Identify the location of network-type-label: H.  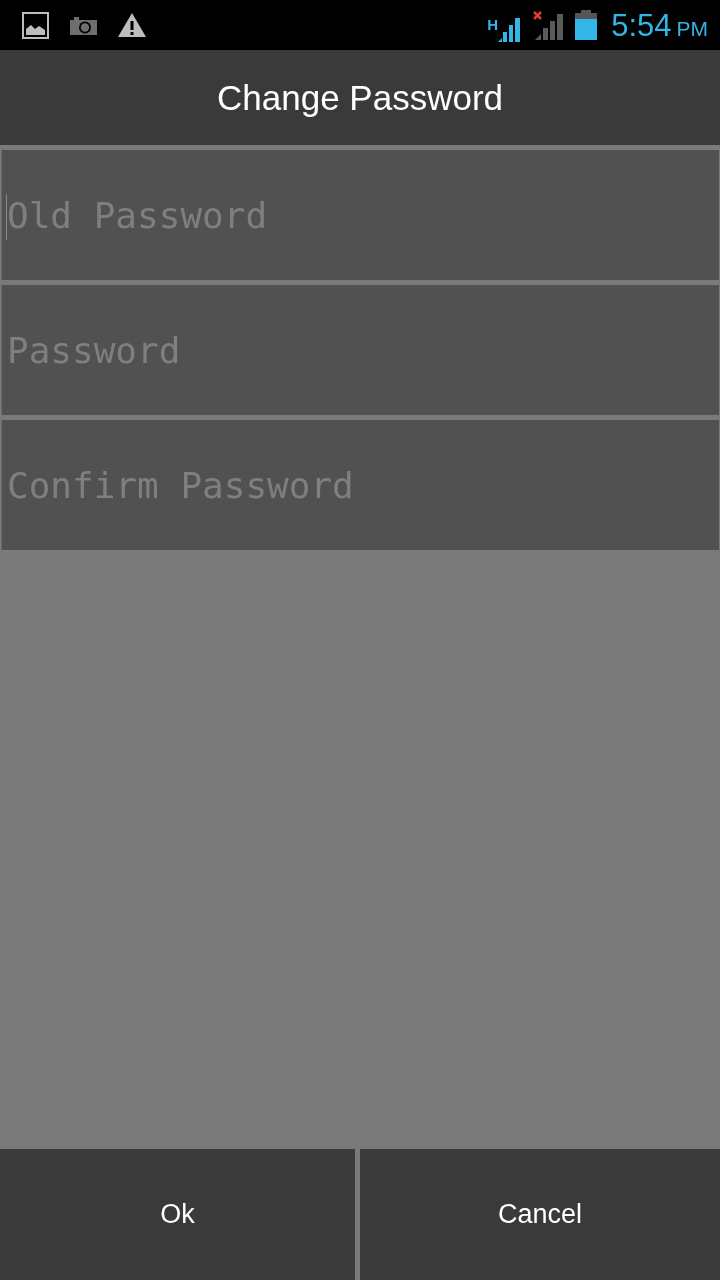
(493, 24).